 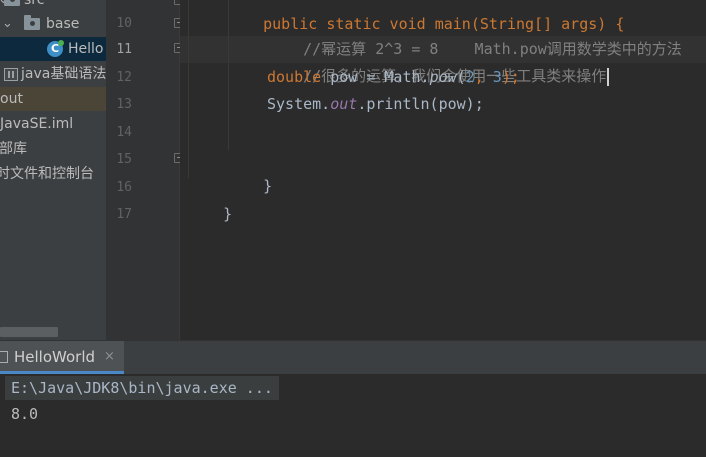 What do you see at coordinates (55, 48) in the screenshot?
I see `java-class-icon: C` at bounding box center [55, 48].